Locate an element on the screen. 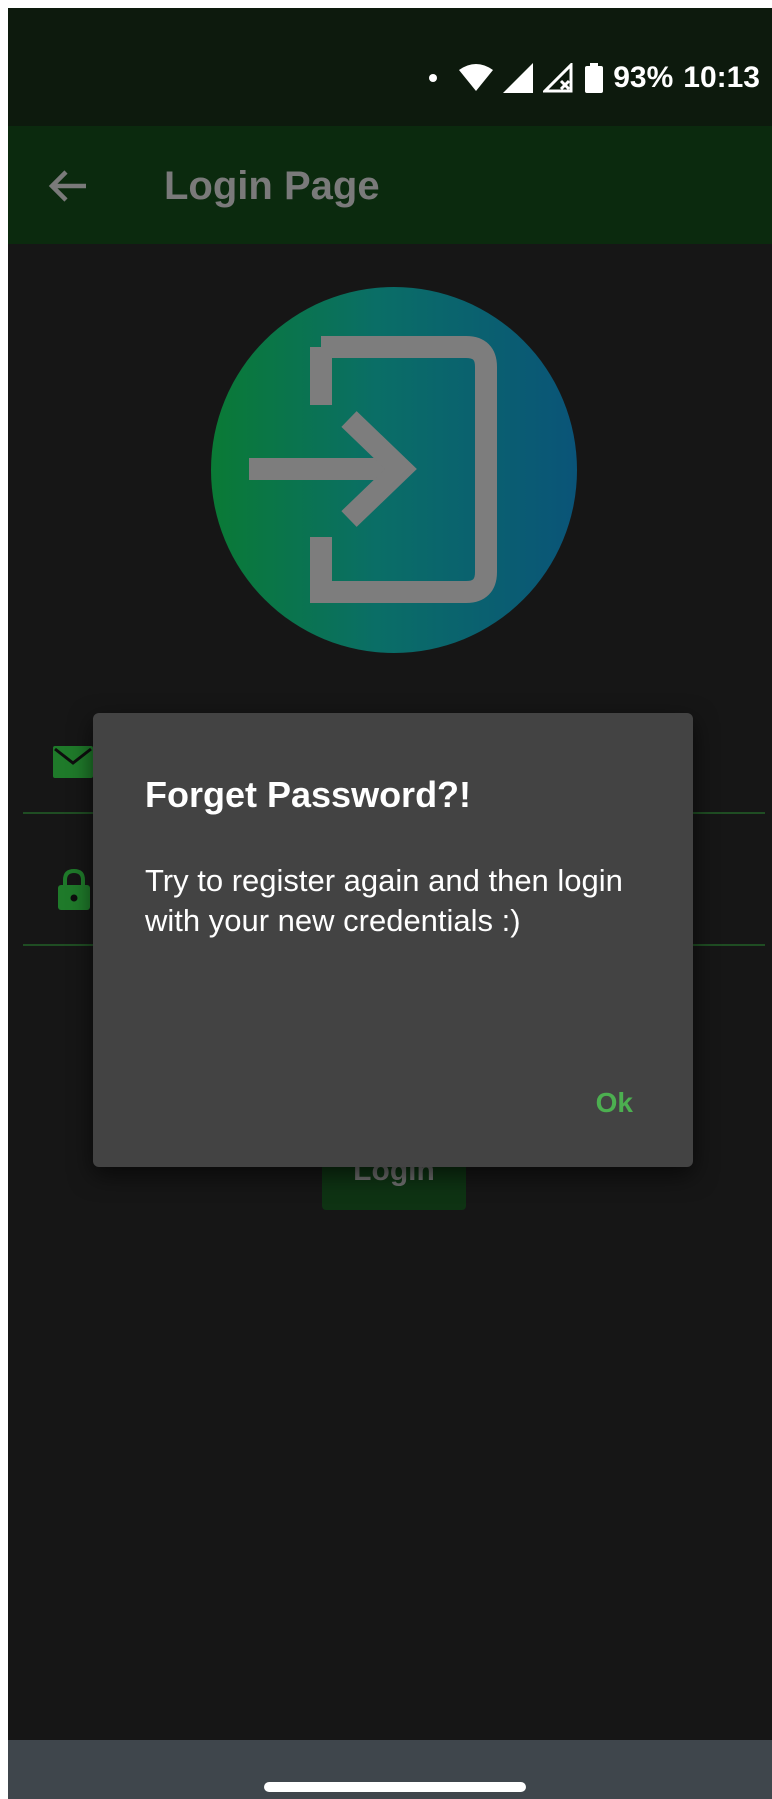 This screenshot has width=772, height=1799. home-gesture-handle is located at coordinates (395, 1787).